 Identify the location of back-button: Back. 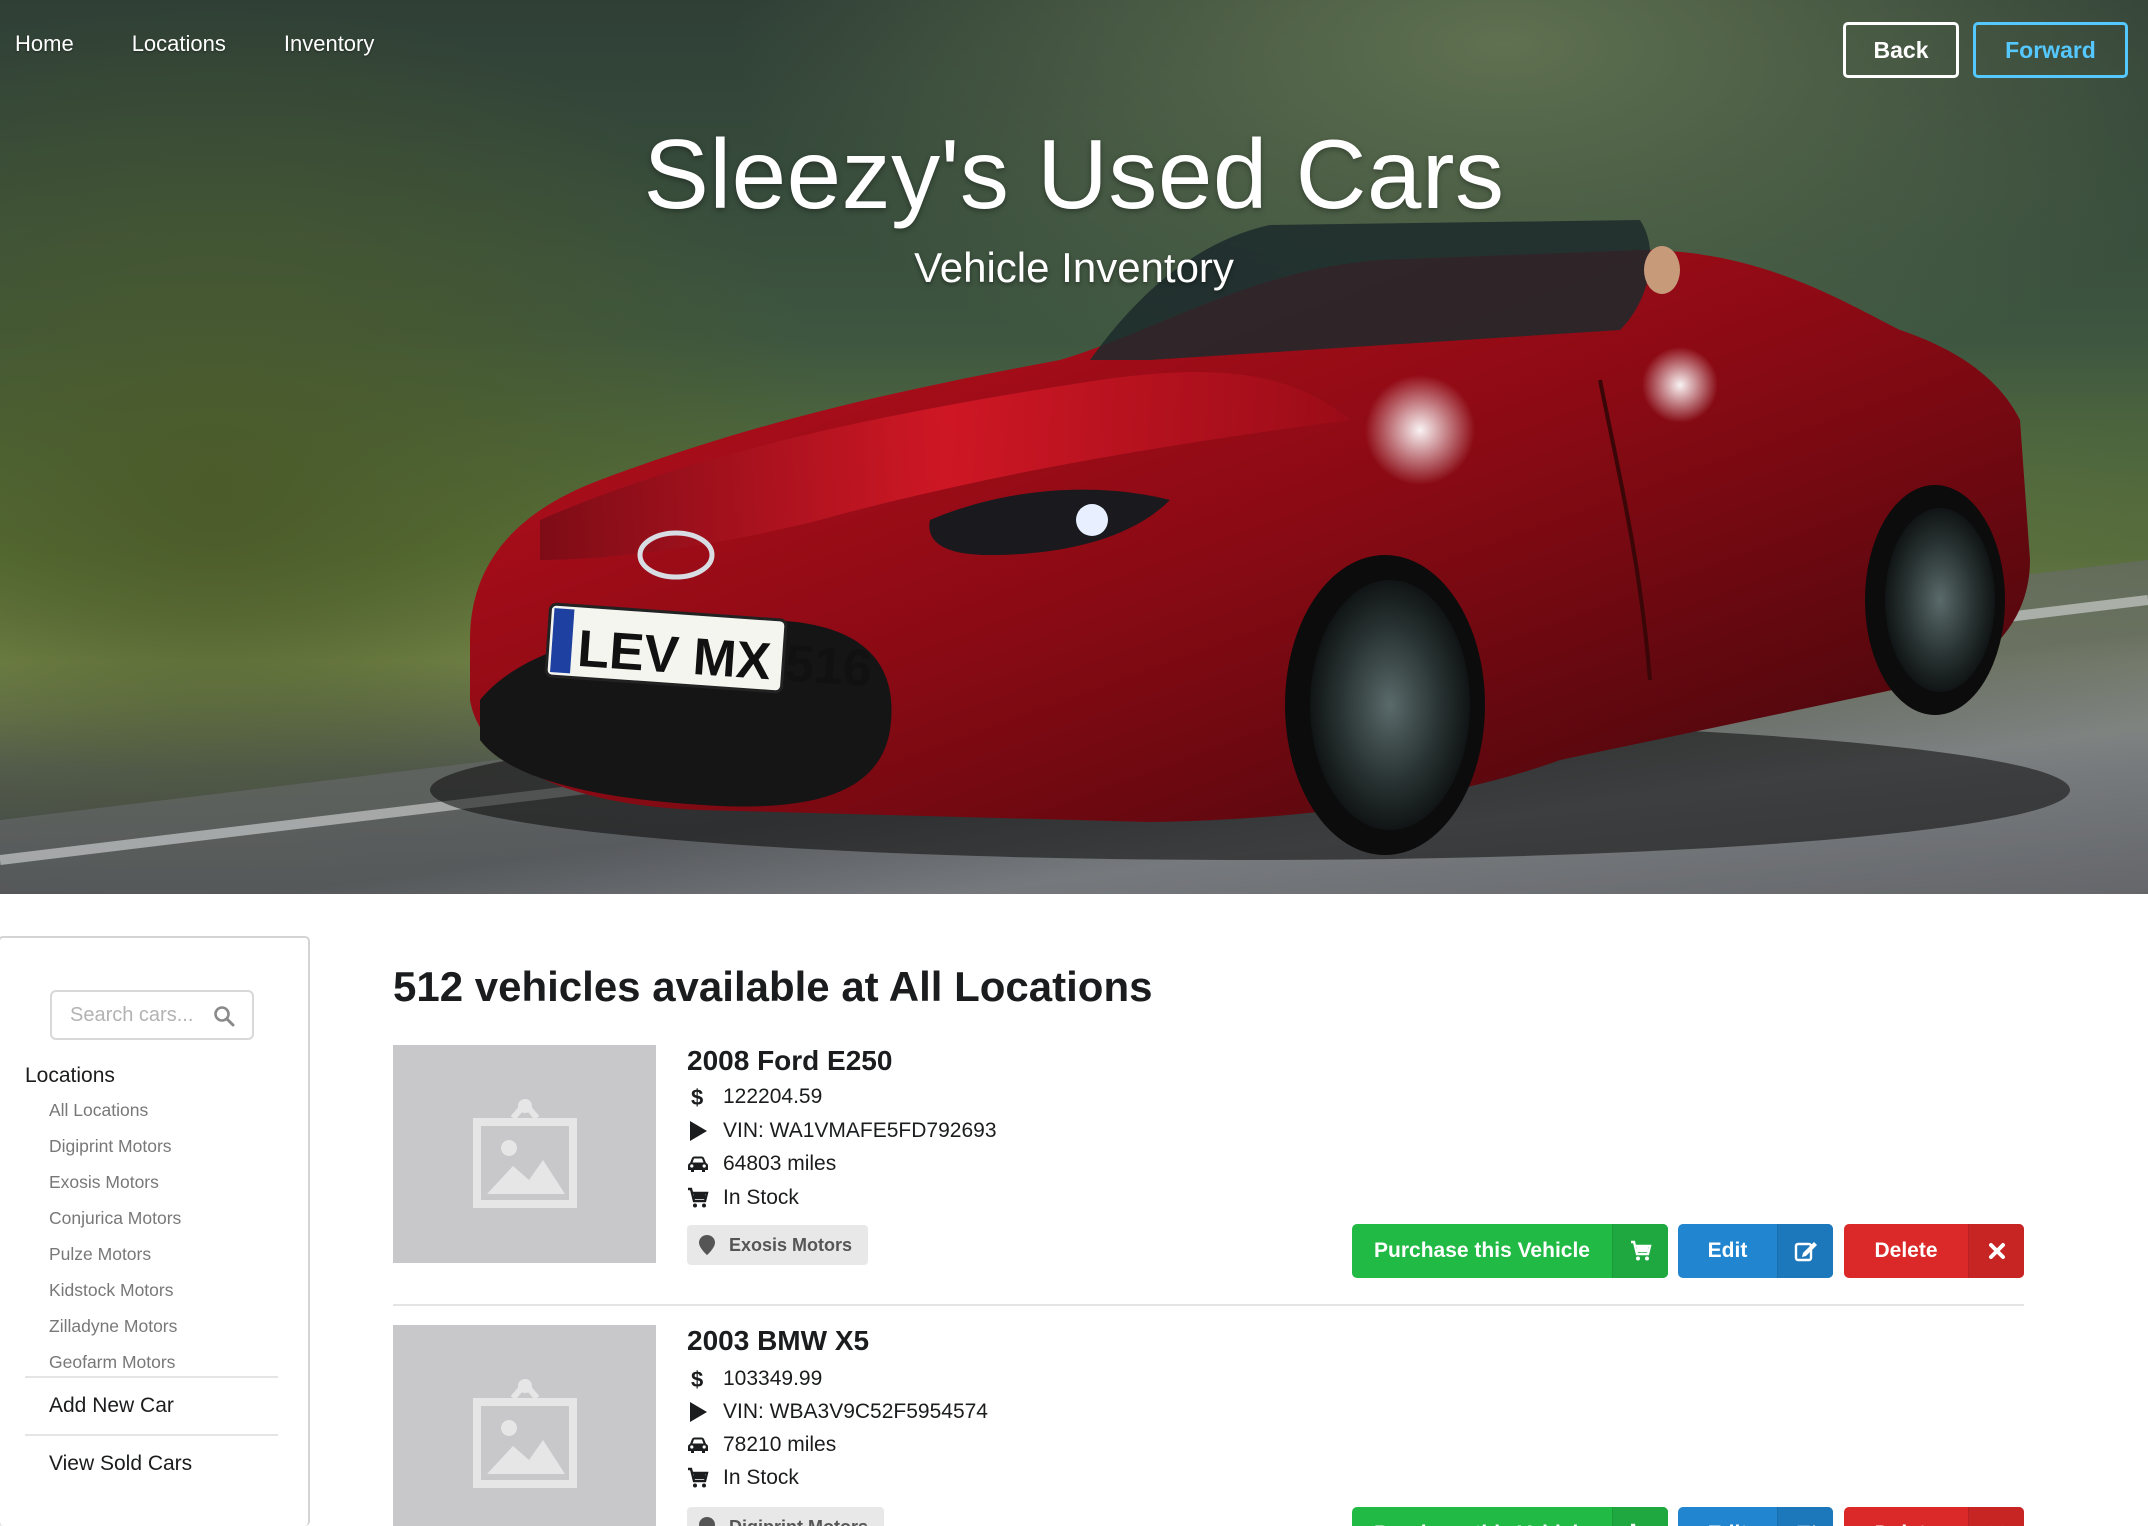
(1901, 50).